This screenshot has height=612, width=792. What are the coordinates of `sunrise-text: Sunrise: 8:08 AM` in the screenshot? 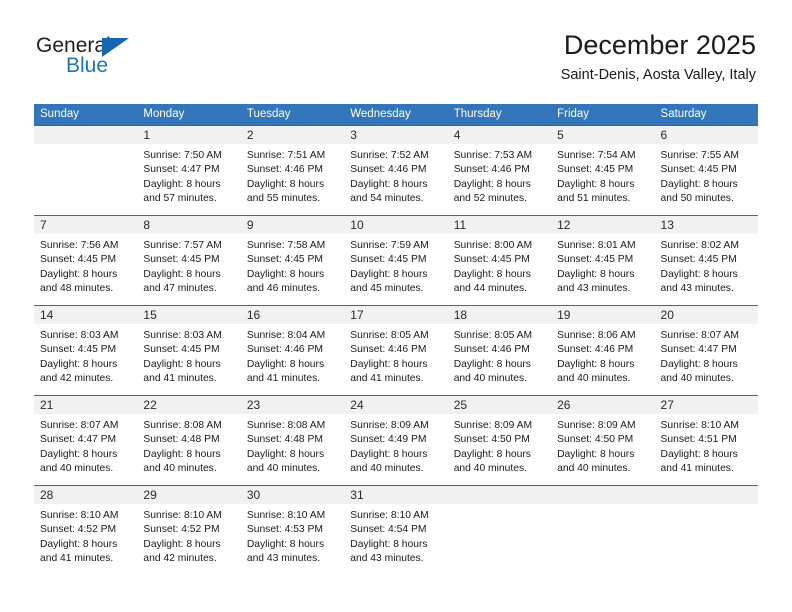 It's located at (182, 425).